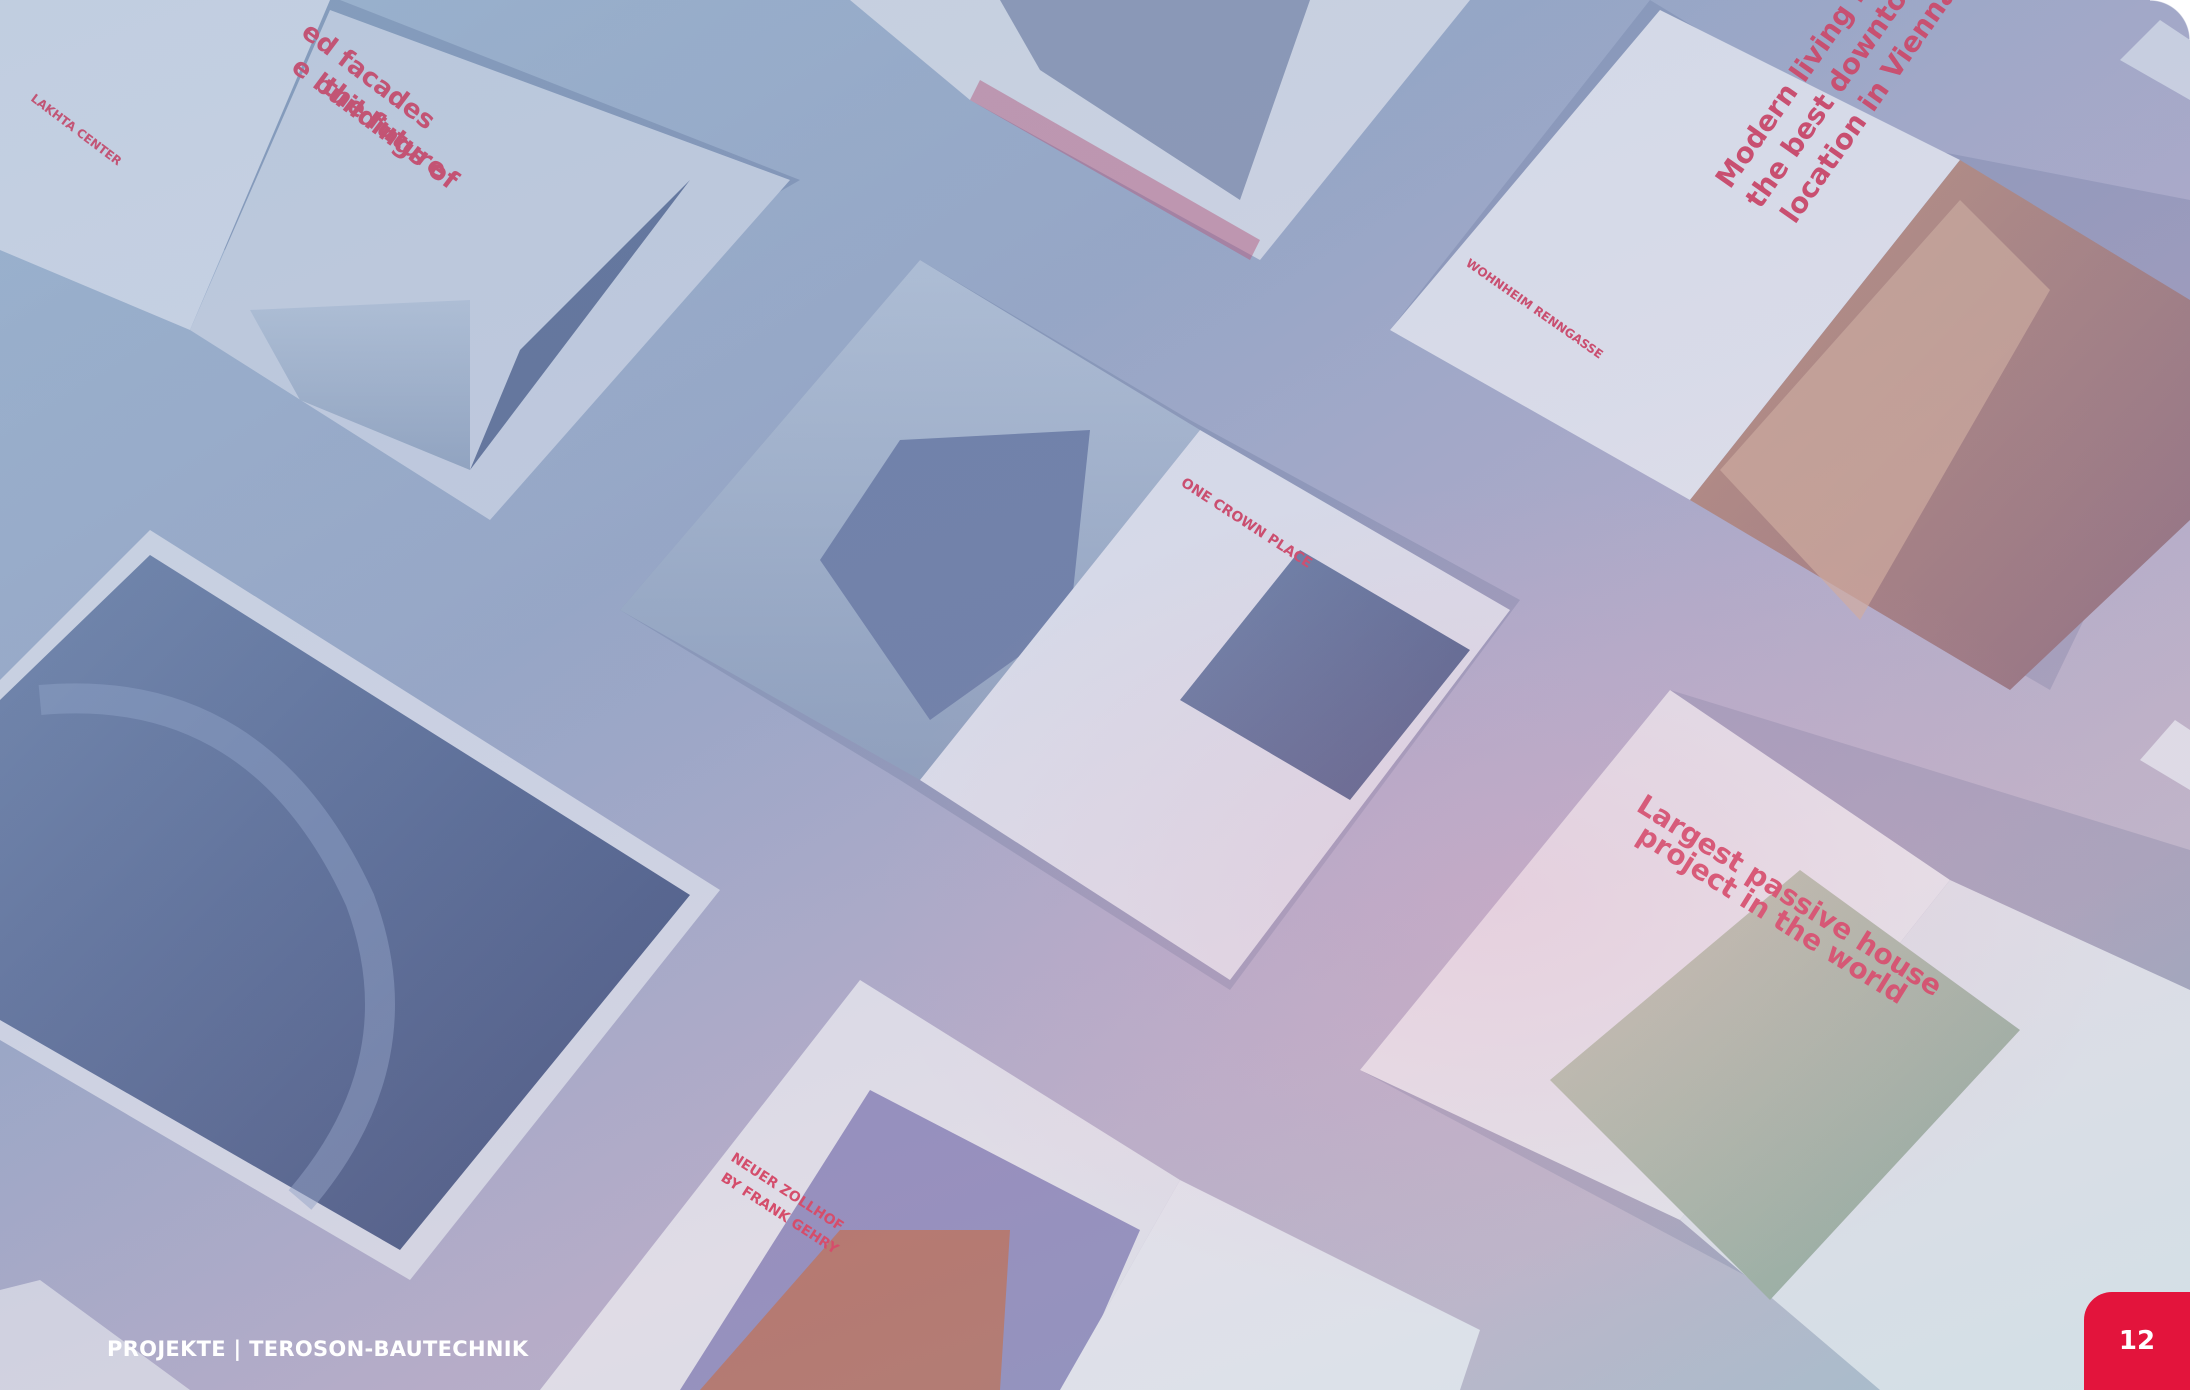 The width and height of the screenshot is (2196, 1396). I want to click on footer-section-label: PROJEKTE | TEROSON-BAUTECHNIK, so click(318, 1349).